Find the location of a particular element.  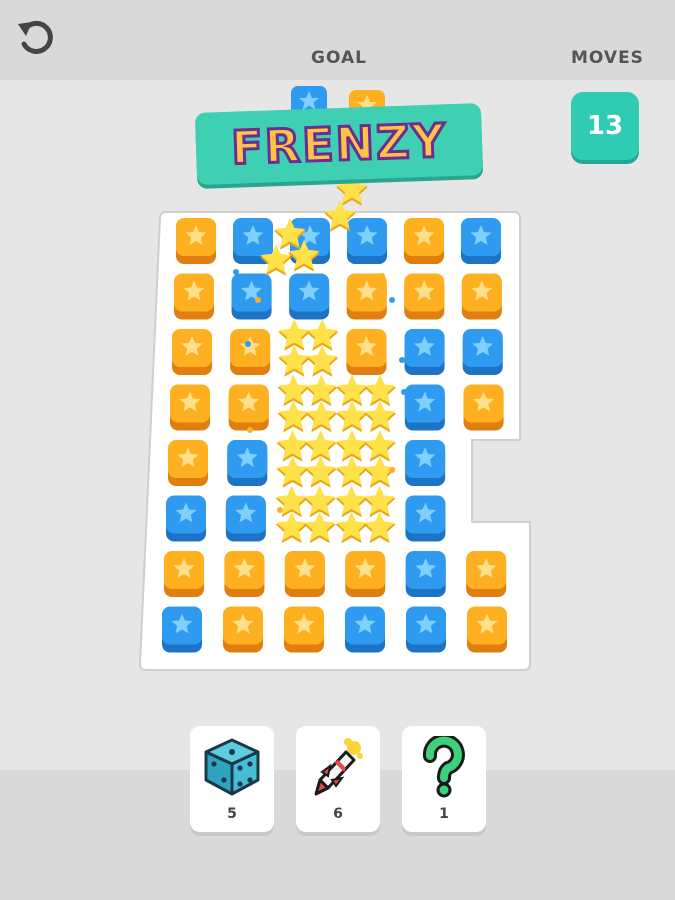

rocket-booster-button: 6 is located at coordinates (338, 779).